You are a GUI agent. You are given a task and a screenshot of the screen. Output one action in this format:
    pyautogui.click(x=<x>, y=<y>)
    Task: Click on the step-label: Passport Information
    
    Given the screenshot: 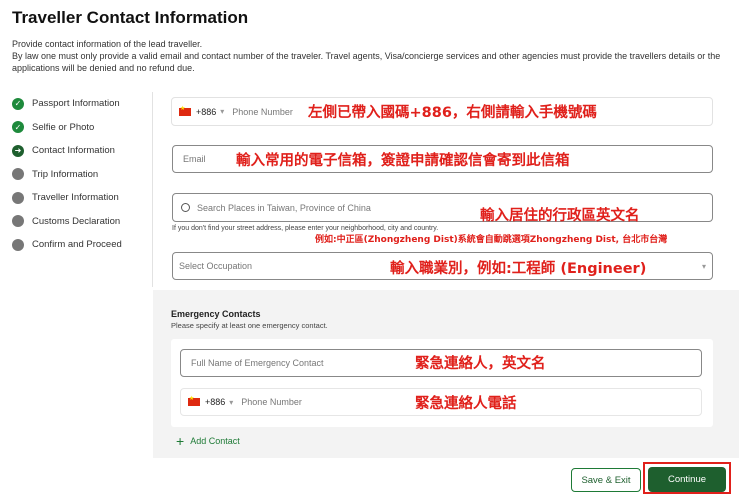 What is the action you would take?
    pyautogui.click(x=76, y=104)
    